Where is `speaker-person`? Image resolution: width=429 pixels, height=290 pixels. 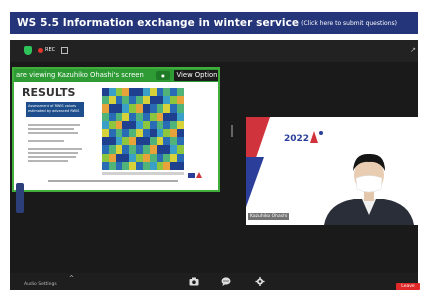
speaker-person is located at coordinates (369, 189).